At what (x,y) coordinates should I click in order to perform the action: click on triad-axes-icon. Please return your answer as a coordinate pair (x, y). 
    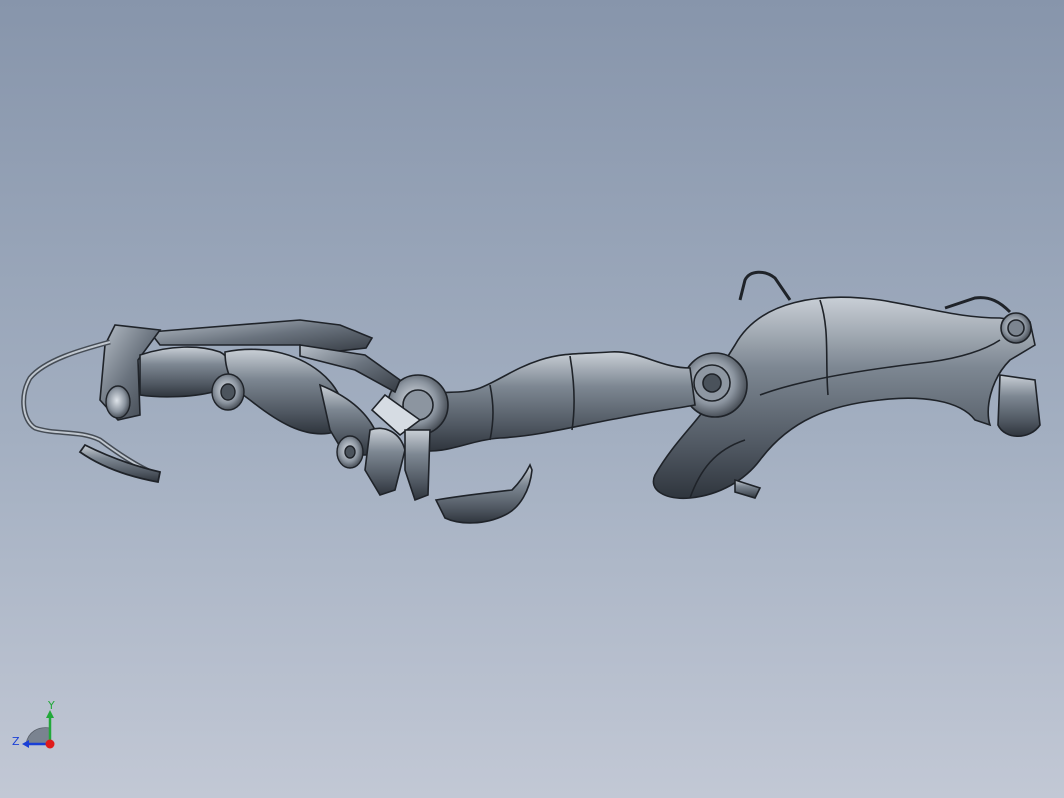
    Looking at the image, I should click on (38, 729).